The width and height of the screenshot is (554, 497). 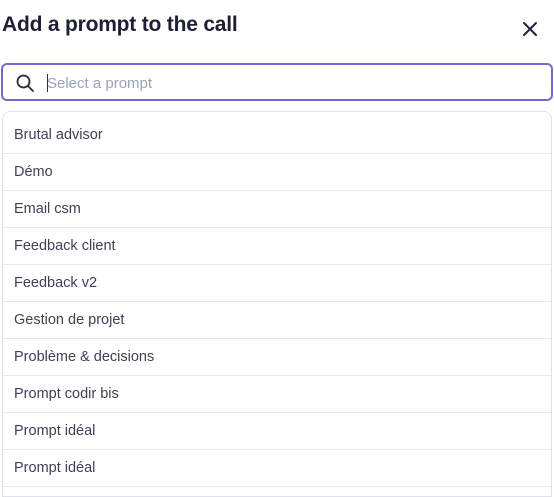 What do you see at coordinates (277, 283) in the screenshot?
I see `list-item: Feedback v2` at bounding box center [277, 283].